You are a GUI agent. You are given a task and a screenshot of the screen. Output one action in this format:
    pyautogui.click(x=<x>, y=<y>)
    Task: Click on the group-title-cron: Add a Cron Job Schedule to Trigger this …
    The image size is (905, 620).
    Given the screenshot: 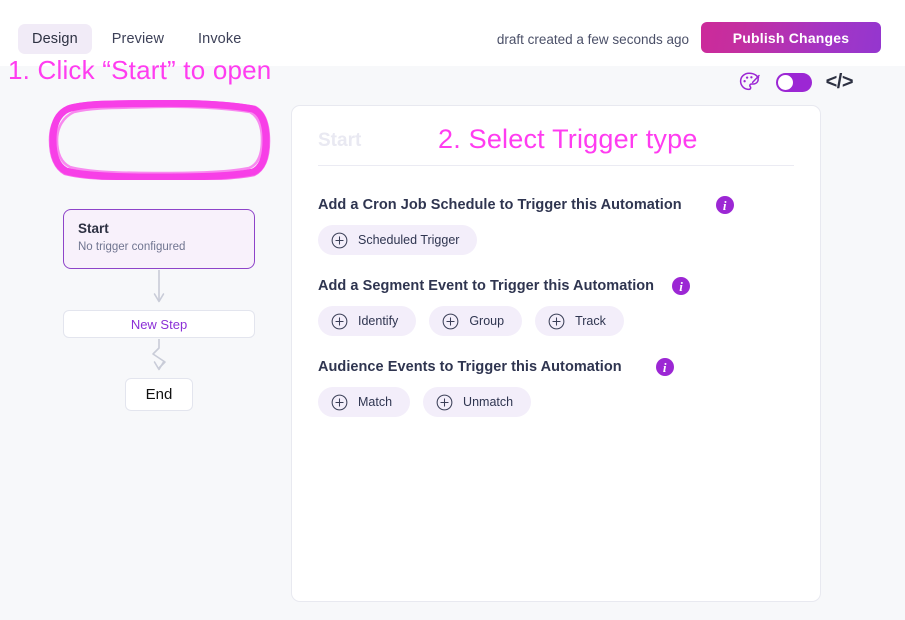 What is the action you would take?
    pyautogui.click(x=500, y=205)
    